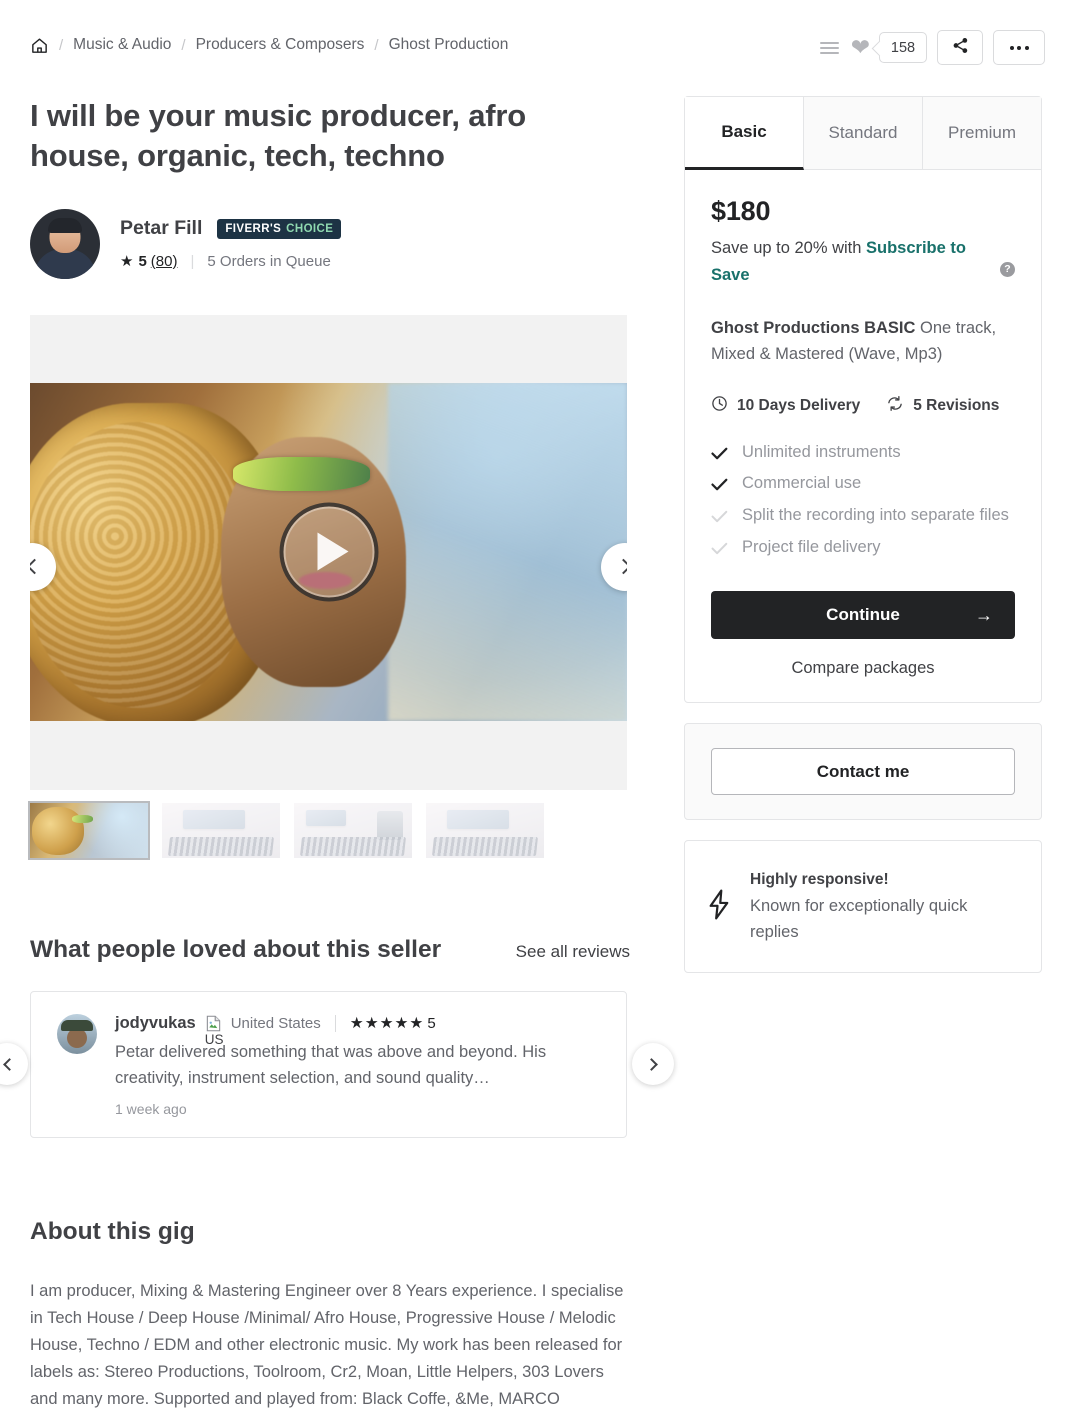 The width and height of the screenshot is (1073, 1411). Describe the element at coordinates (431, 1023) in the screenshot. I see `review-score: 5` at that location.